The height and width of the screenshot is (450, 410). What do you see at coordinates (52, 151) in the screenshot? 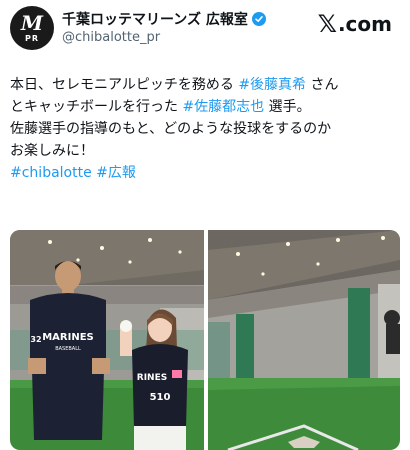
I see `tweet-line-4: お楽しみに！` at bounding box center [52, 151].